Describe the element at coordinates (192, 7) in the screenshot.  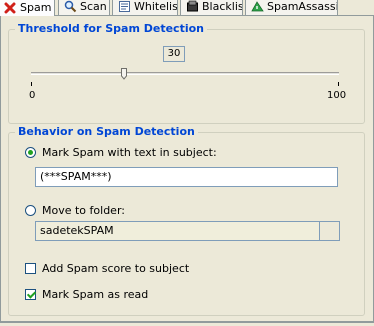
I see `blacklist-icon` at that location.